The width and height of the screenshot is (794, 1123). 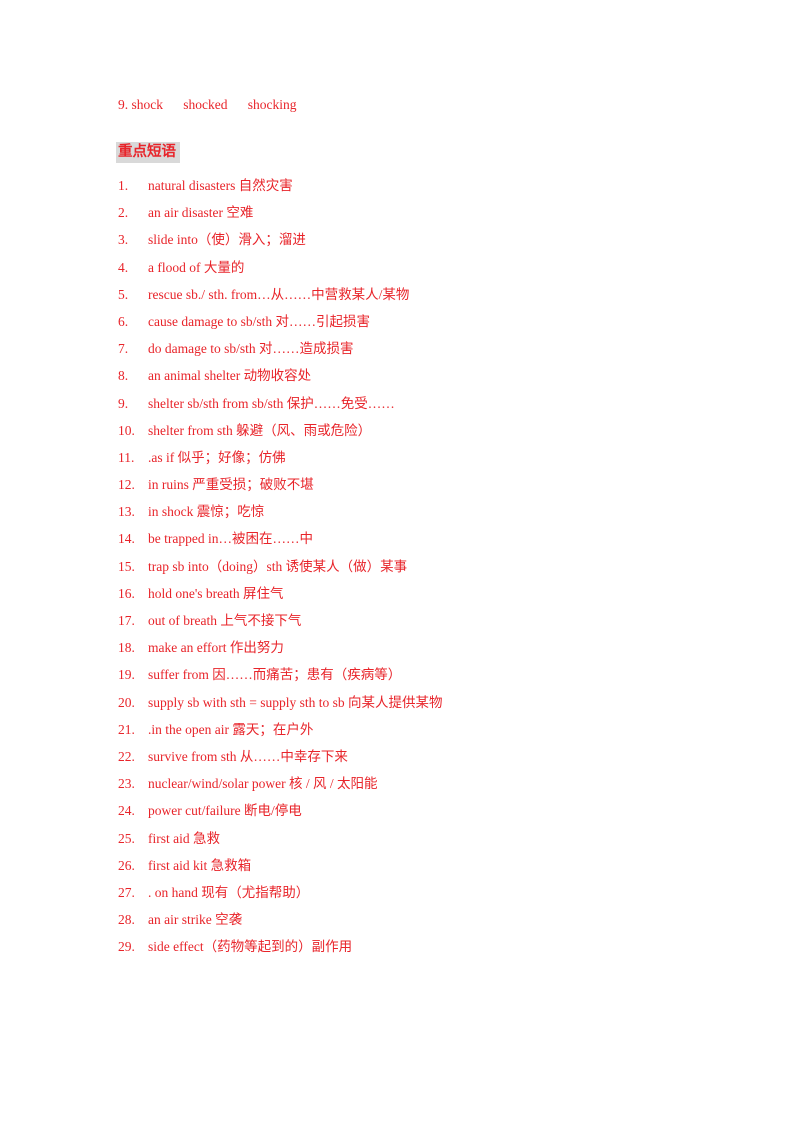 What do you see at coordinates (207, 104) in the screenshot?
I see `previous-section-last-line: 9. shock shocked shocking` at bounding box center [207, 104].